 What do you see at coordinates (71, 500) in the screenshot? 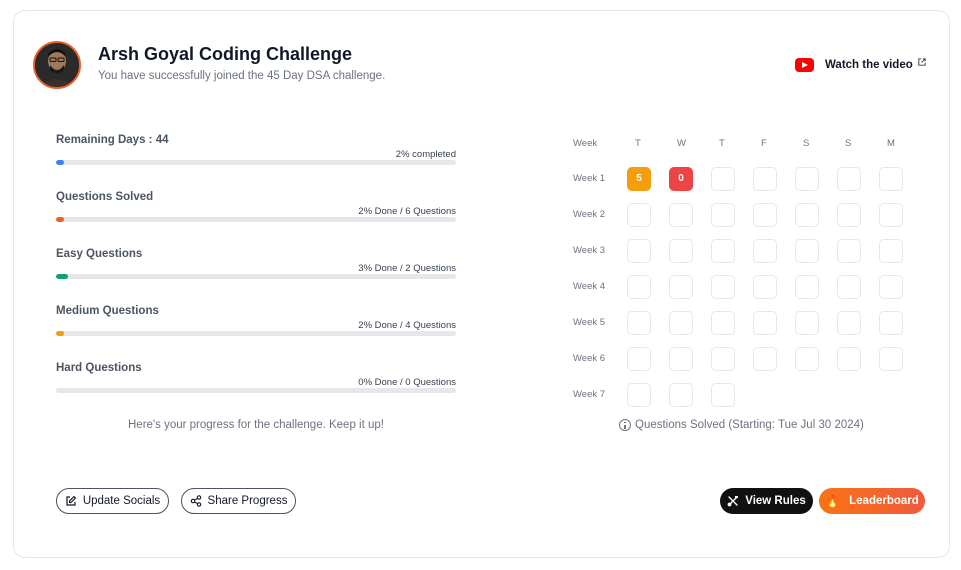
I see `edit-icon` at bounding box center [71, 500].